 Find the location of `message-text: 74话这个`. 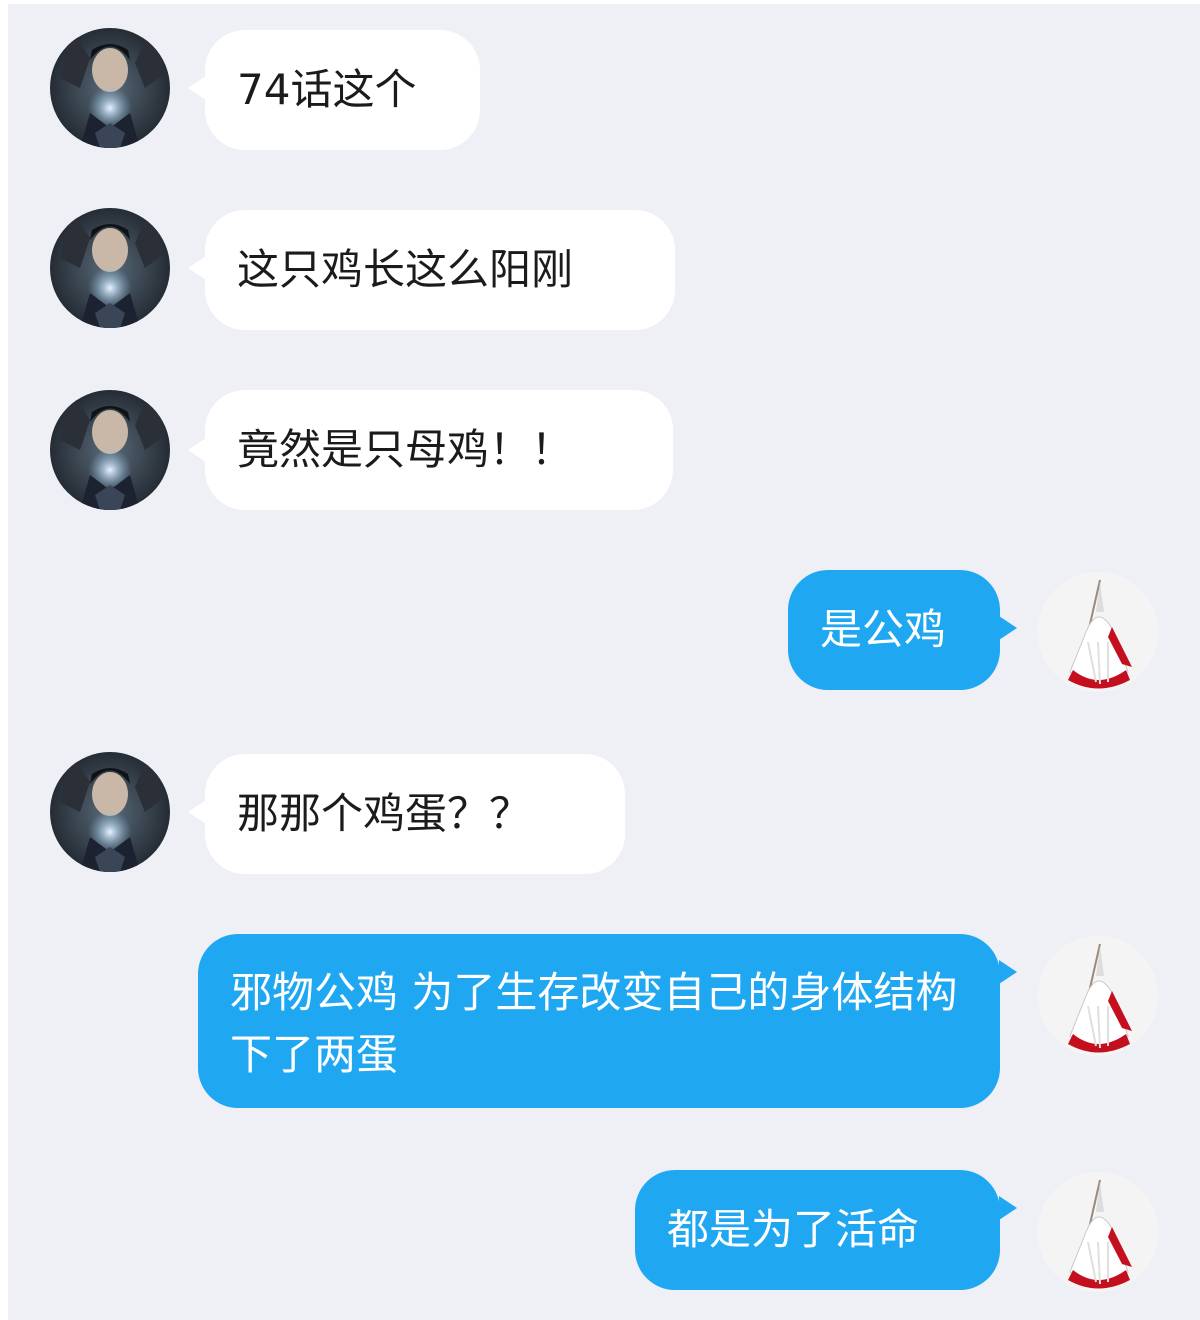

message-text: 74话这个 is located at coordinates (327, 89).